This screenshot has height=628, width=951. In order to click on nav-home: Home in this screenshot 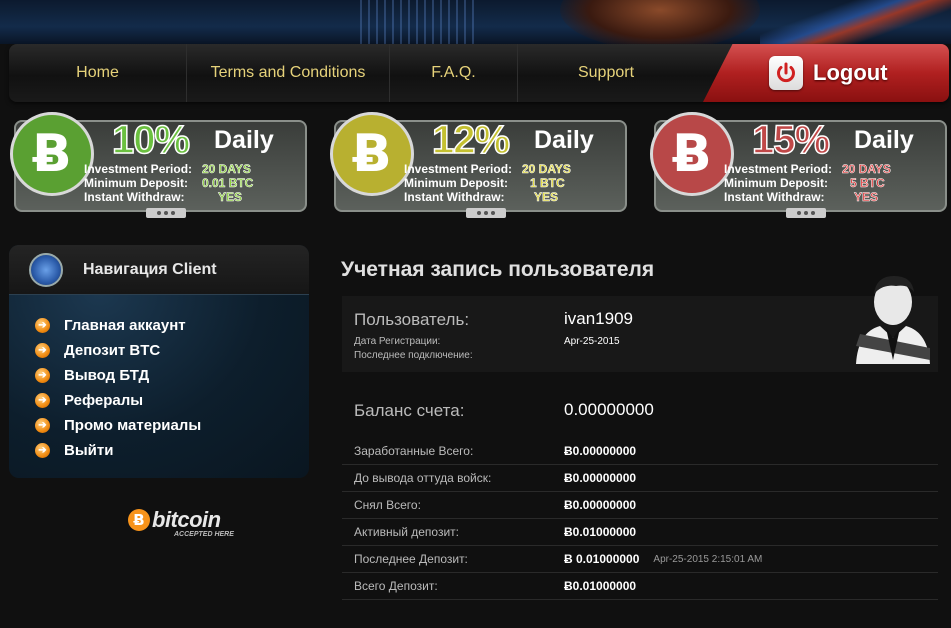, I will do `click(98, 73)`.